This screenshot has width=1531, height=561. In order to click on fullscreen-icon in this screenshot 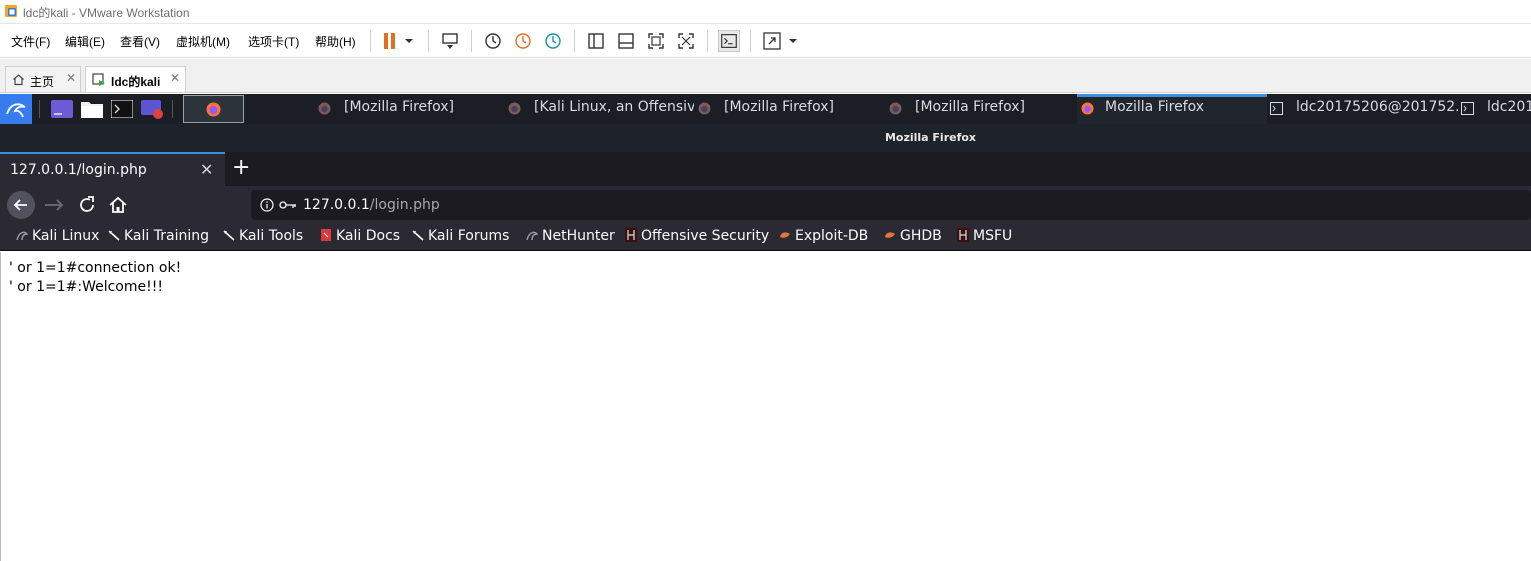, I will do `click(656, 41)`.